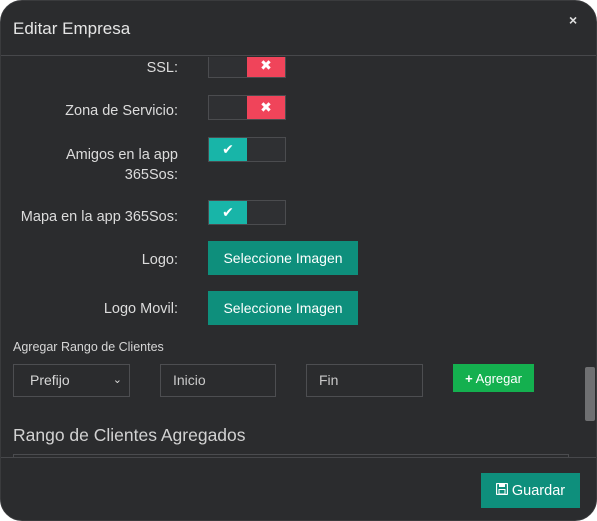  What do you see at coordinates (502, 490) in the screenshot?
I see `floppy-disk-icon` at bounding box center [502, 490].